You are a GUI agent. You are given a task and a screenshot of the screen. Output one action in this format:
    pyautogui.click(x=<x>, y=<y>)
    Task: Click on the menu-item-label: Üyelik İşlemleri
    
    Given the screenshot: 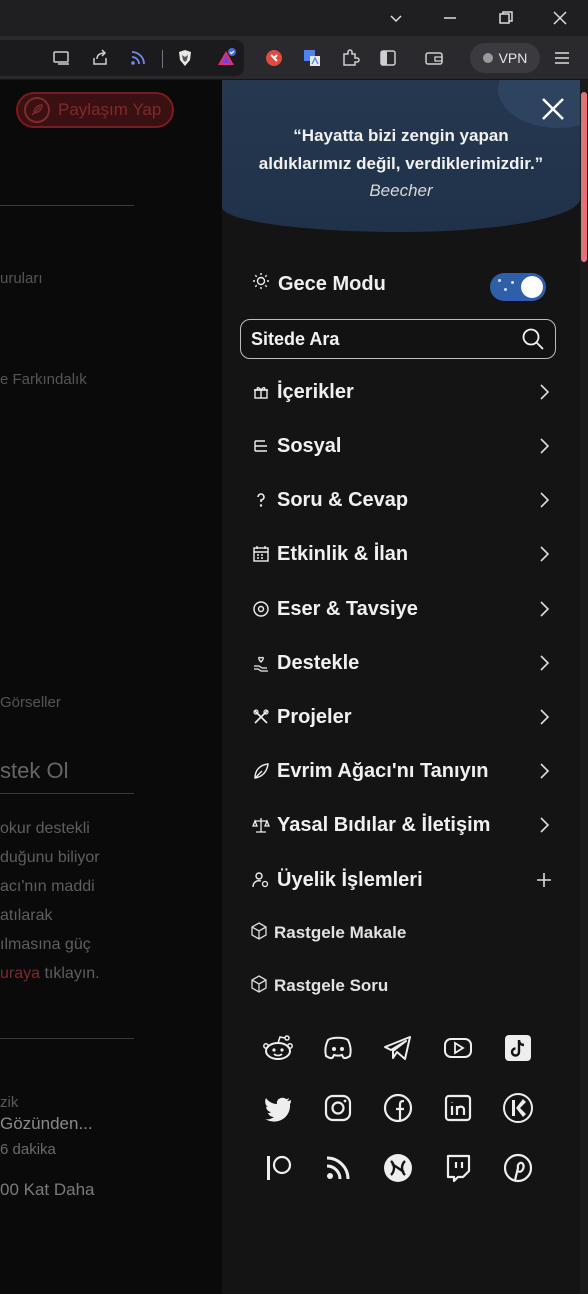 What is the action you would take?
    pyautogui.click(x=350, y=879)
    